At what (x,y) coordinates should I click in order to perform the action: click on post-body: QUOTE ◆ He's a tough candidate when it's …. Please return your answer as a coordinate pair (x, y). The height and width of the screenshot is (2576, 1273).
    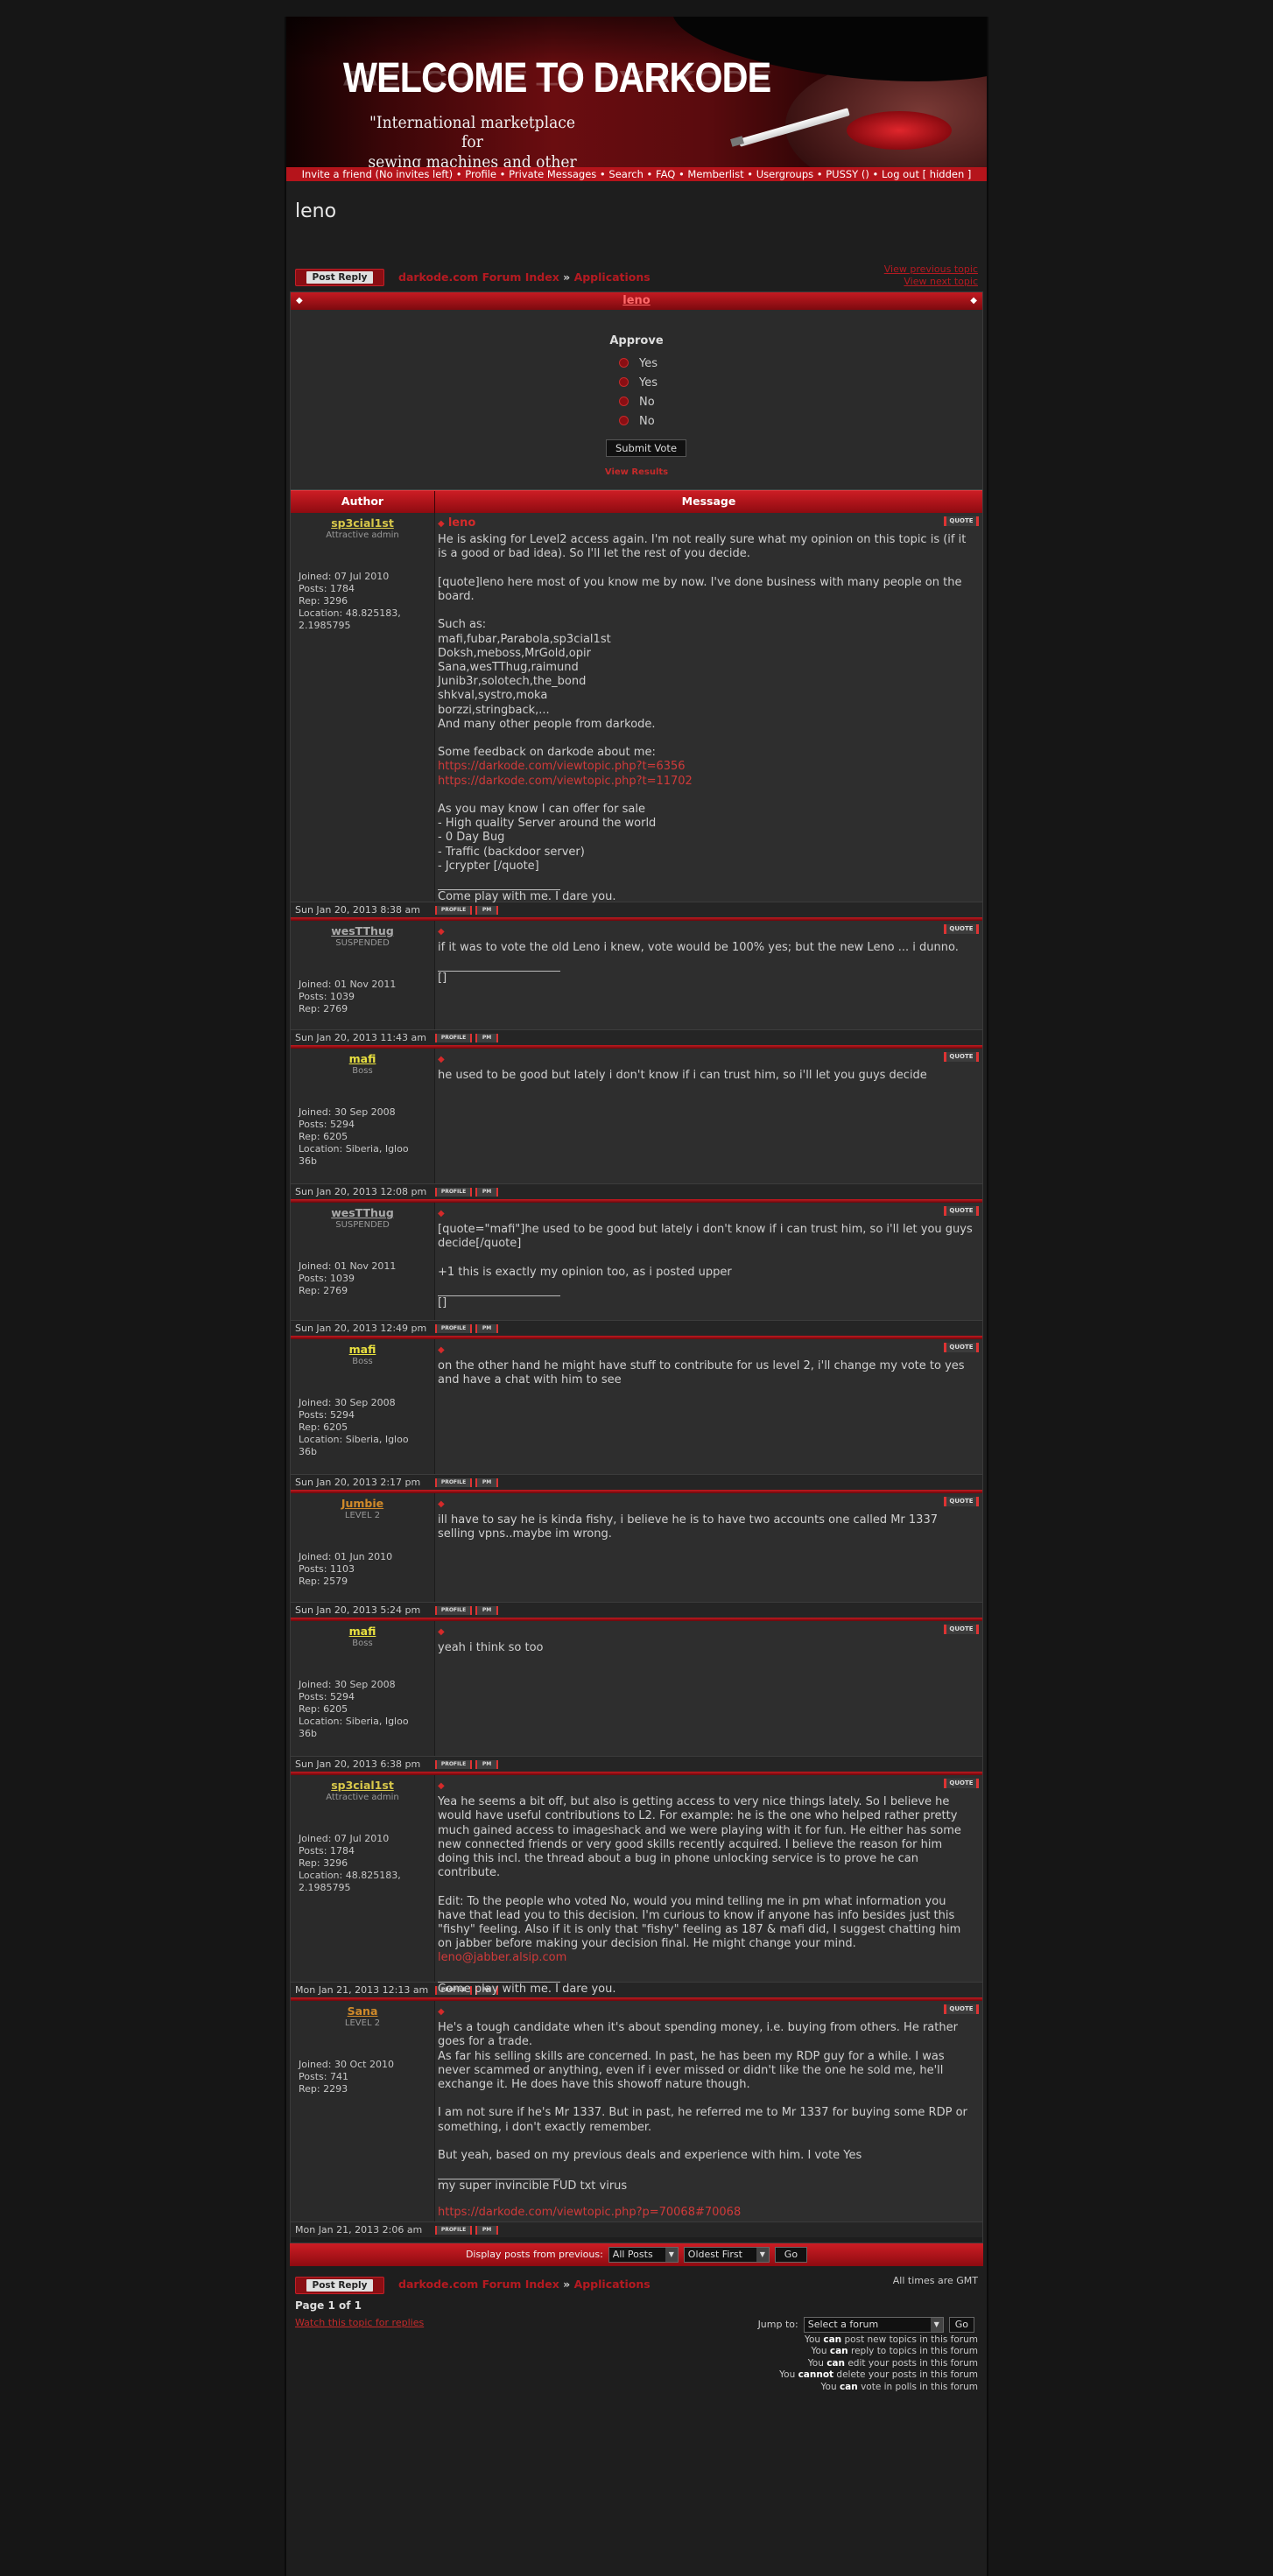
    Looking at the image, I should click on (708, 2111).